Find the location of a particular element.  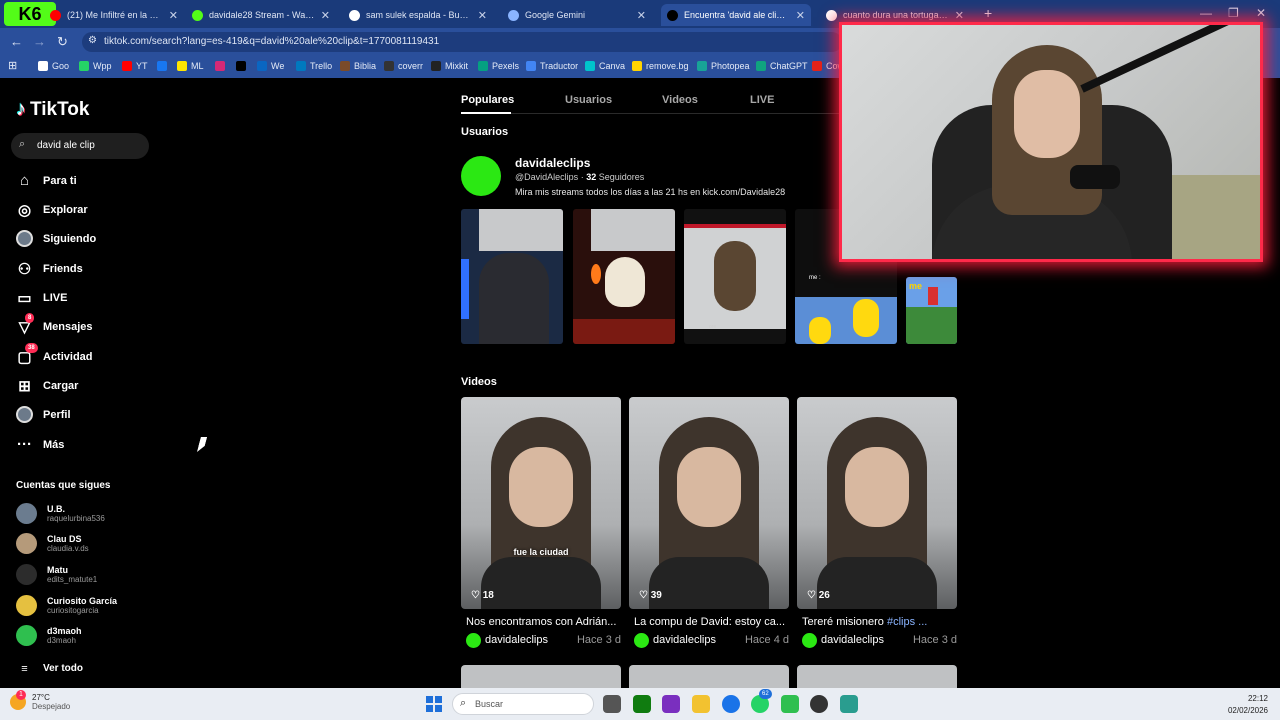

bookmark-9: Trello is located at coordinates (314, 66).